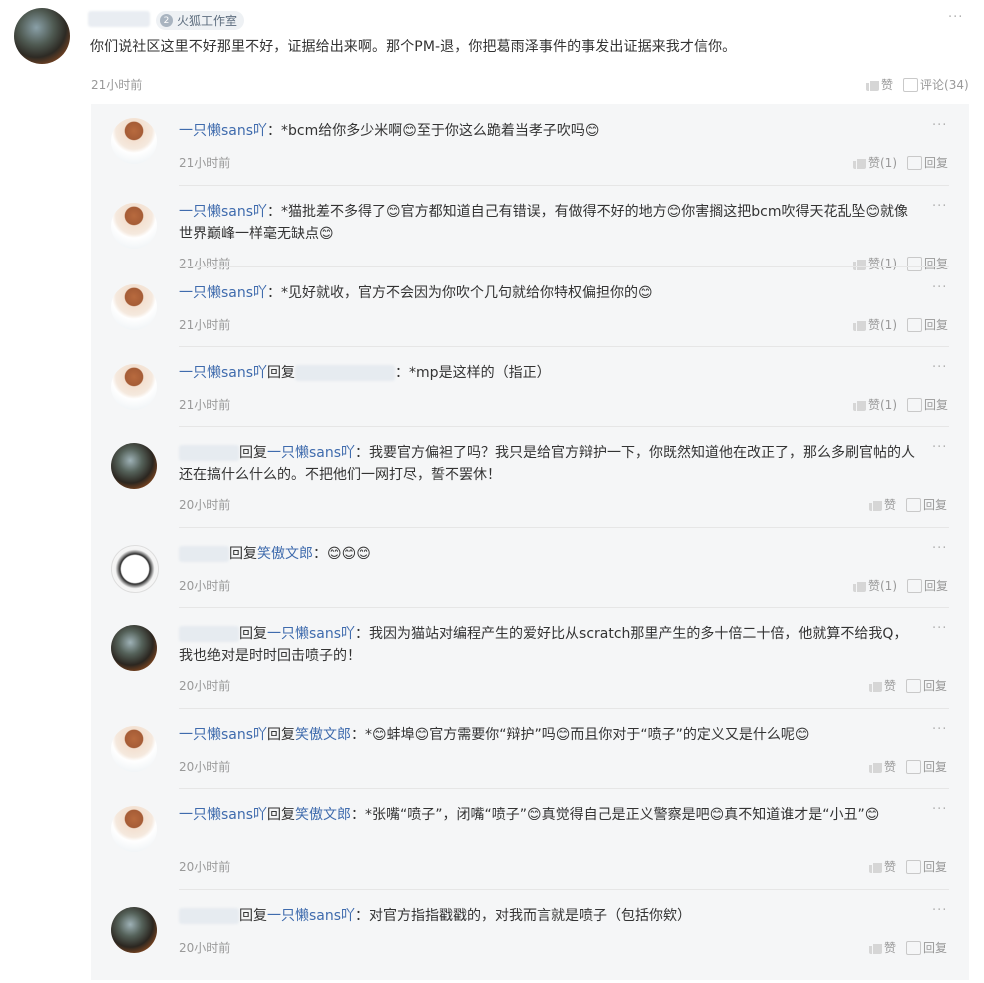  I want to click on post-timestamp: 21小时前, so click(117, 85).